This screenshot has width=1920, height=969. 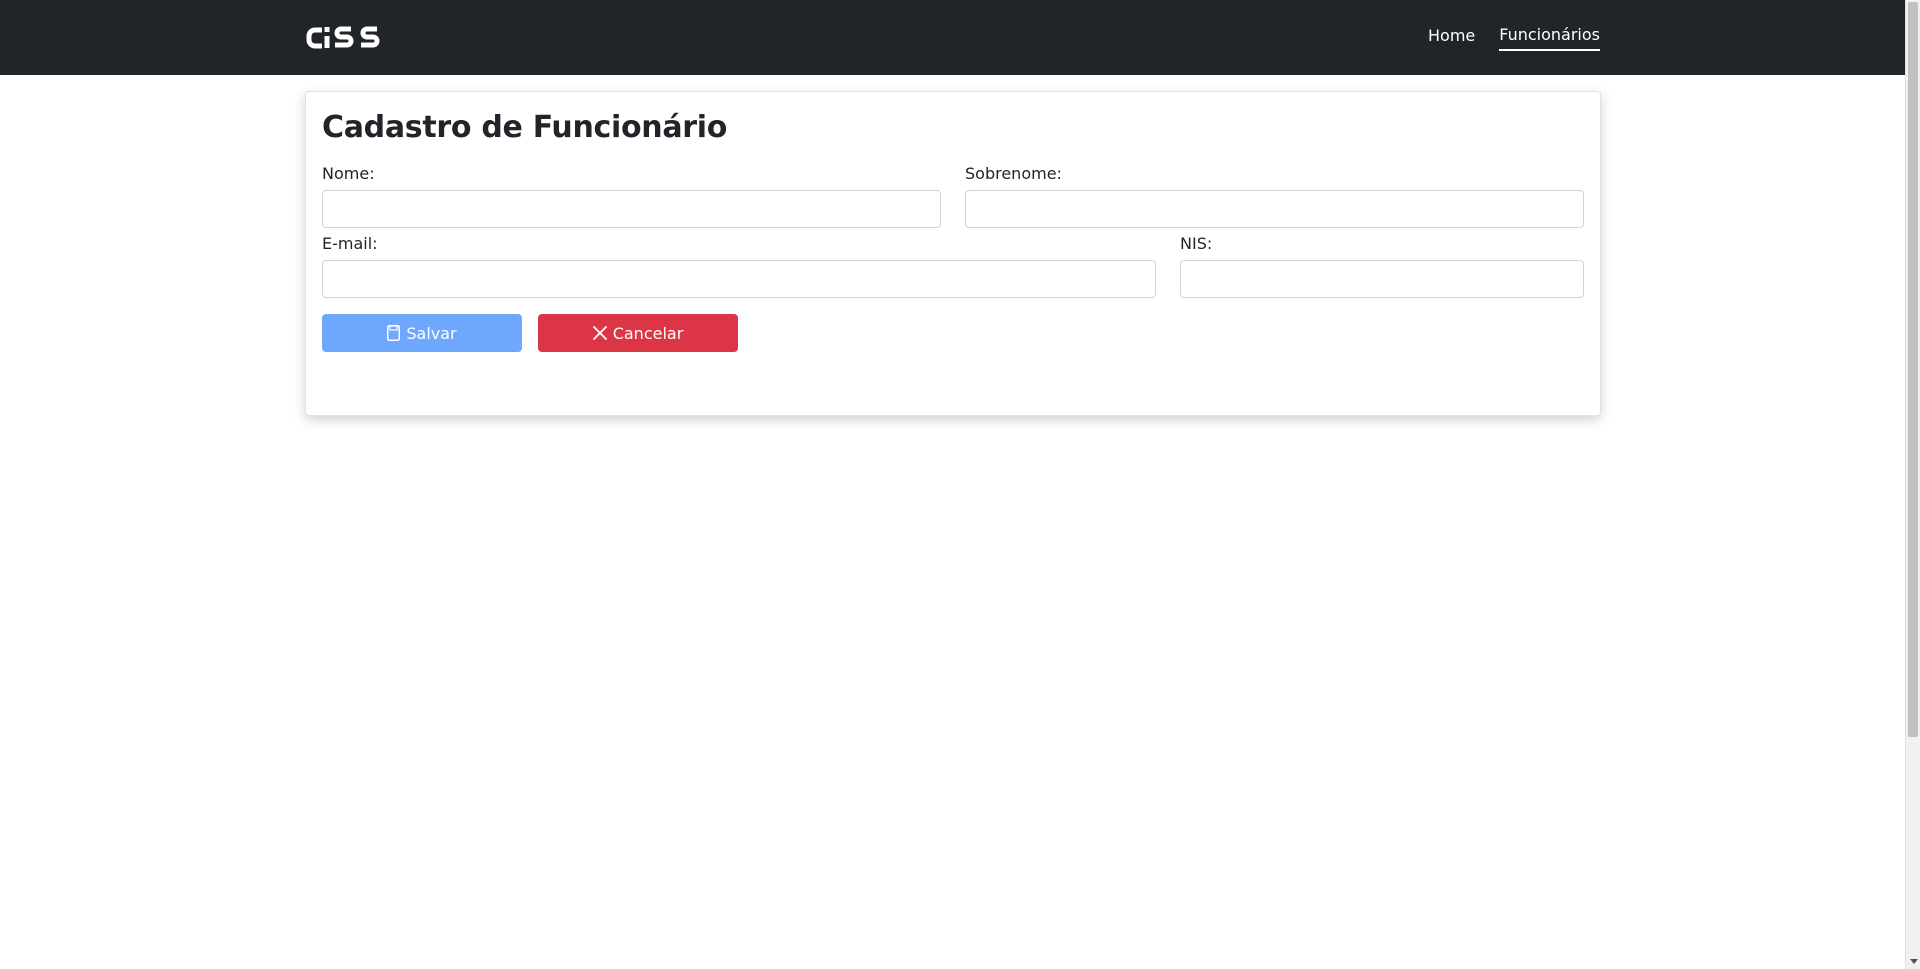 What do you see at coordinates (1549, 37) in the screenshot?
I see `nav-funcionarios-link: Funcionários` at bounding box center [1549, 37].